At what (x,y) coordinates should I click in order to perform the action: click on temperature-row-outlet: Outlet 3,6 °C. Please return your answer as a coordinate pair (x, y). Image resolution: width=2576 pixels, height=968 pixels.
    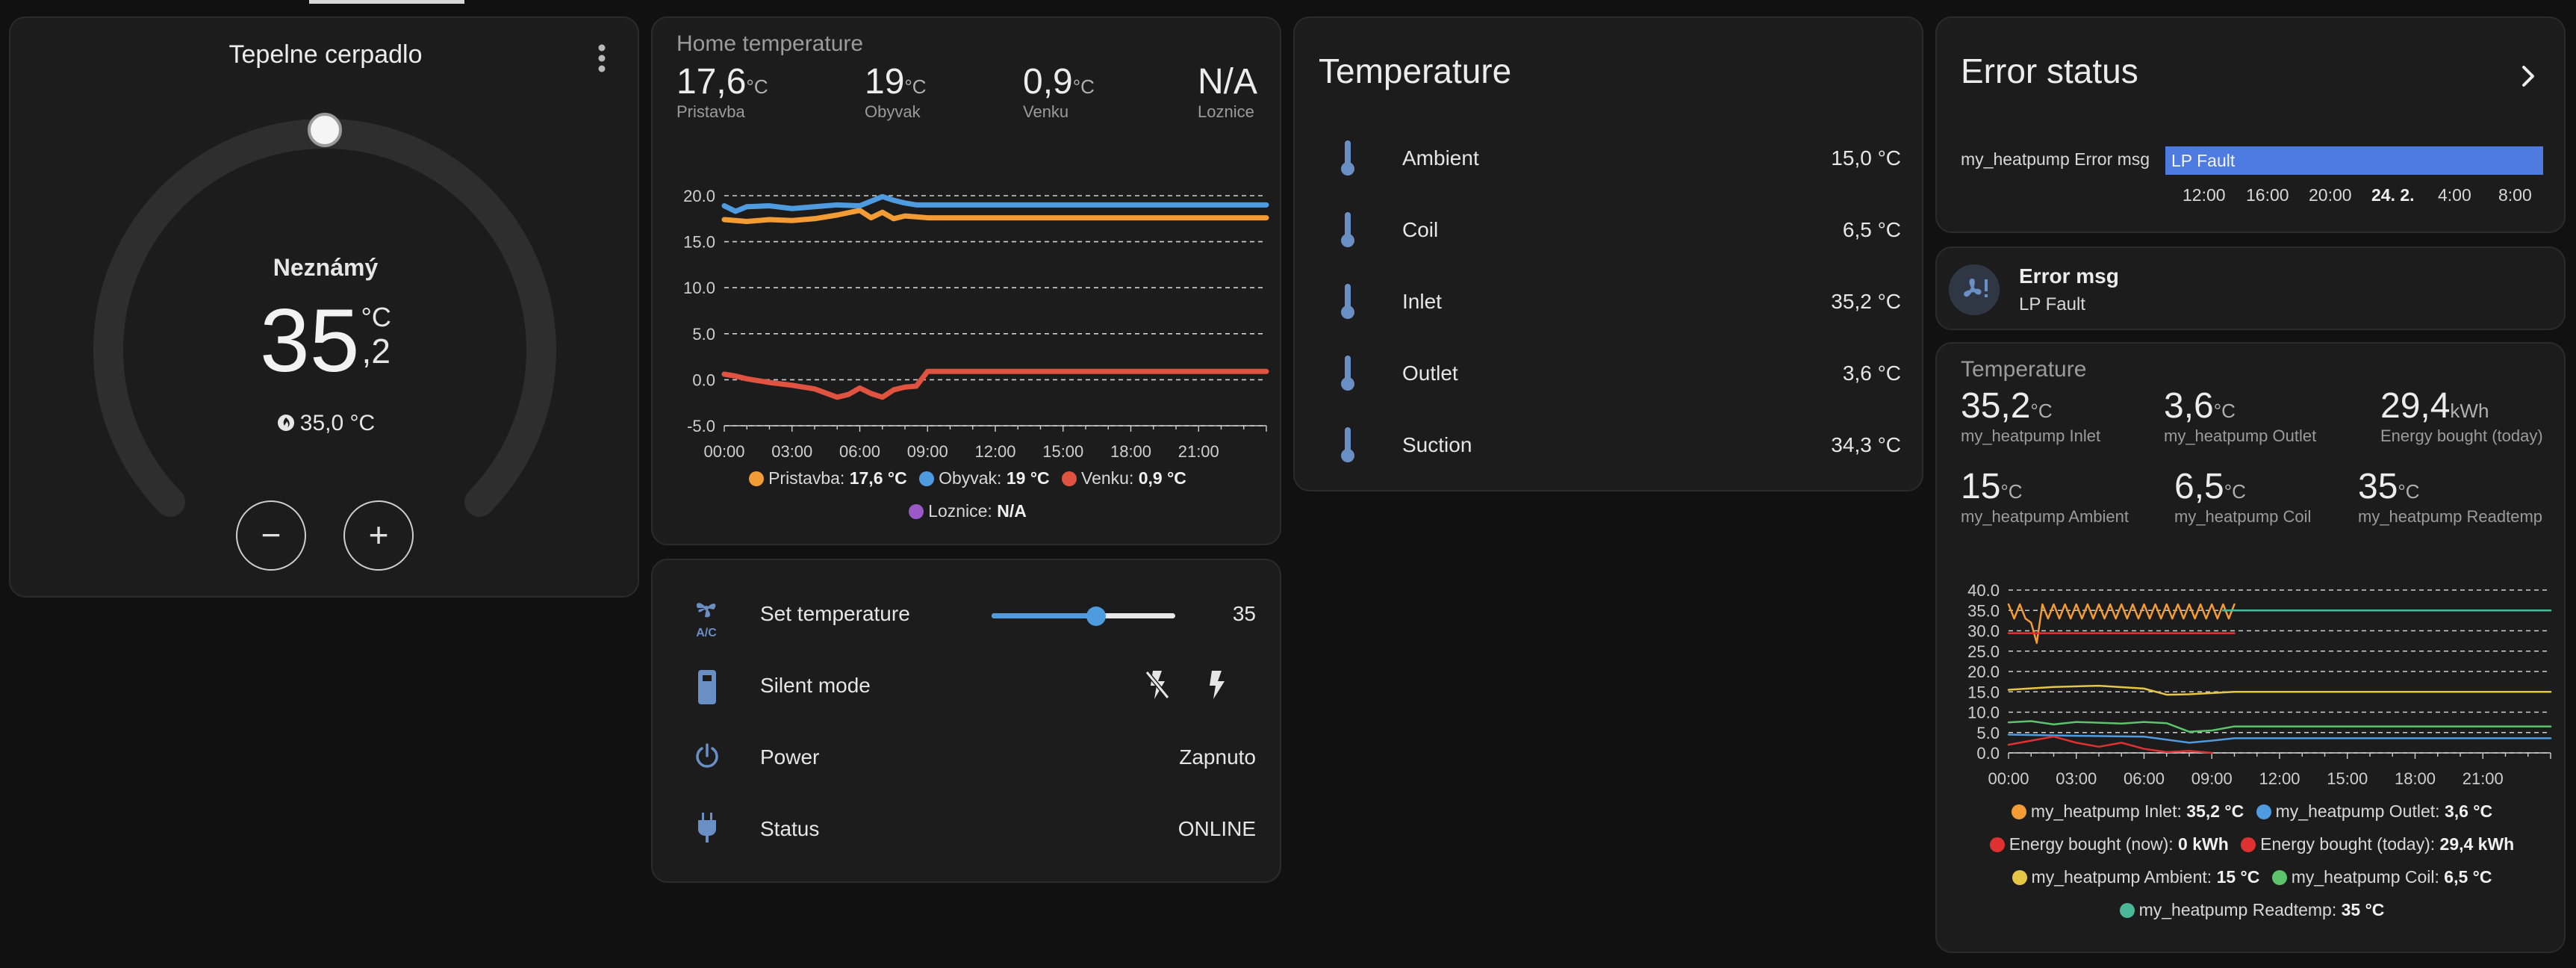
    Looking at the image, I should click on (1608, 375).